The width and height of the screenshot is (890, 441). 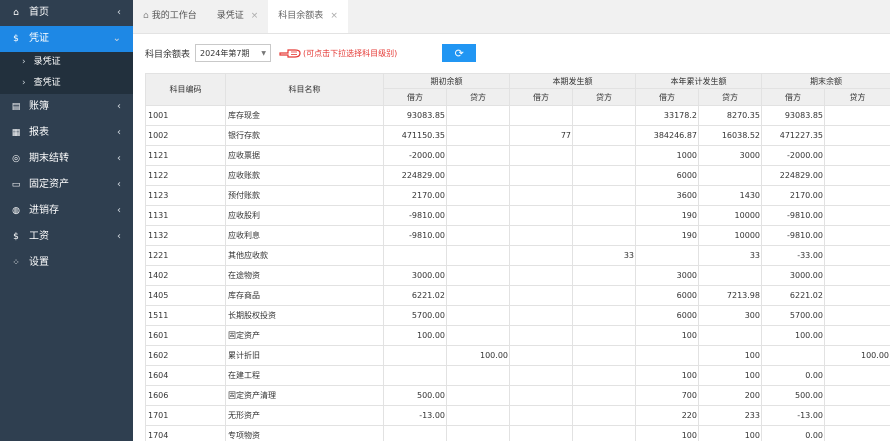 What do you see at coordinates (66, 62) in the screenshot?
I see `submenu-item: › 录凭证` at bounding box center [66, 62].